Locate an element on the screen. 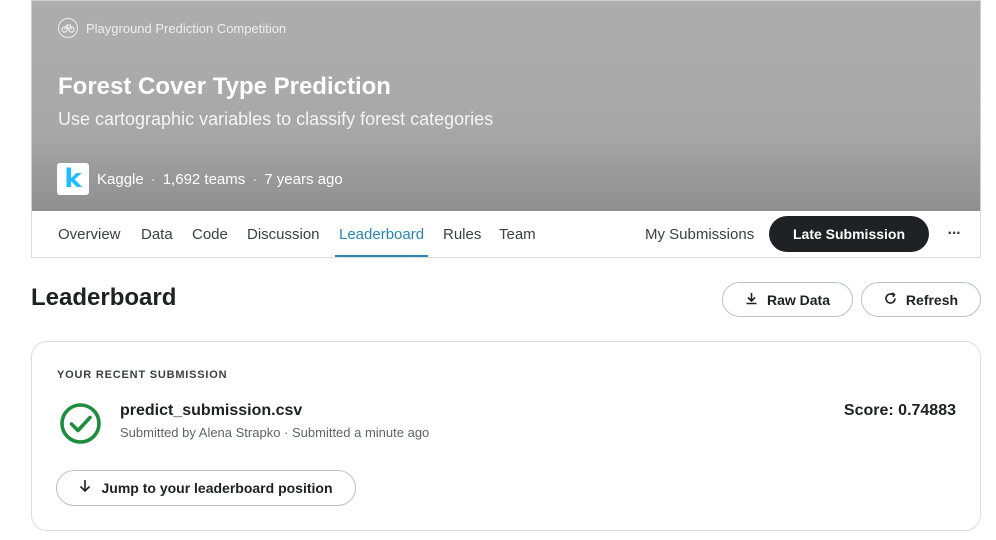 The height and width of the screenshot is (540, 996). jump-label: Jump to your leaderboard position is located at coordinates (217, 488).